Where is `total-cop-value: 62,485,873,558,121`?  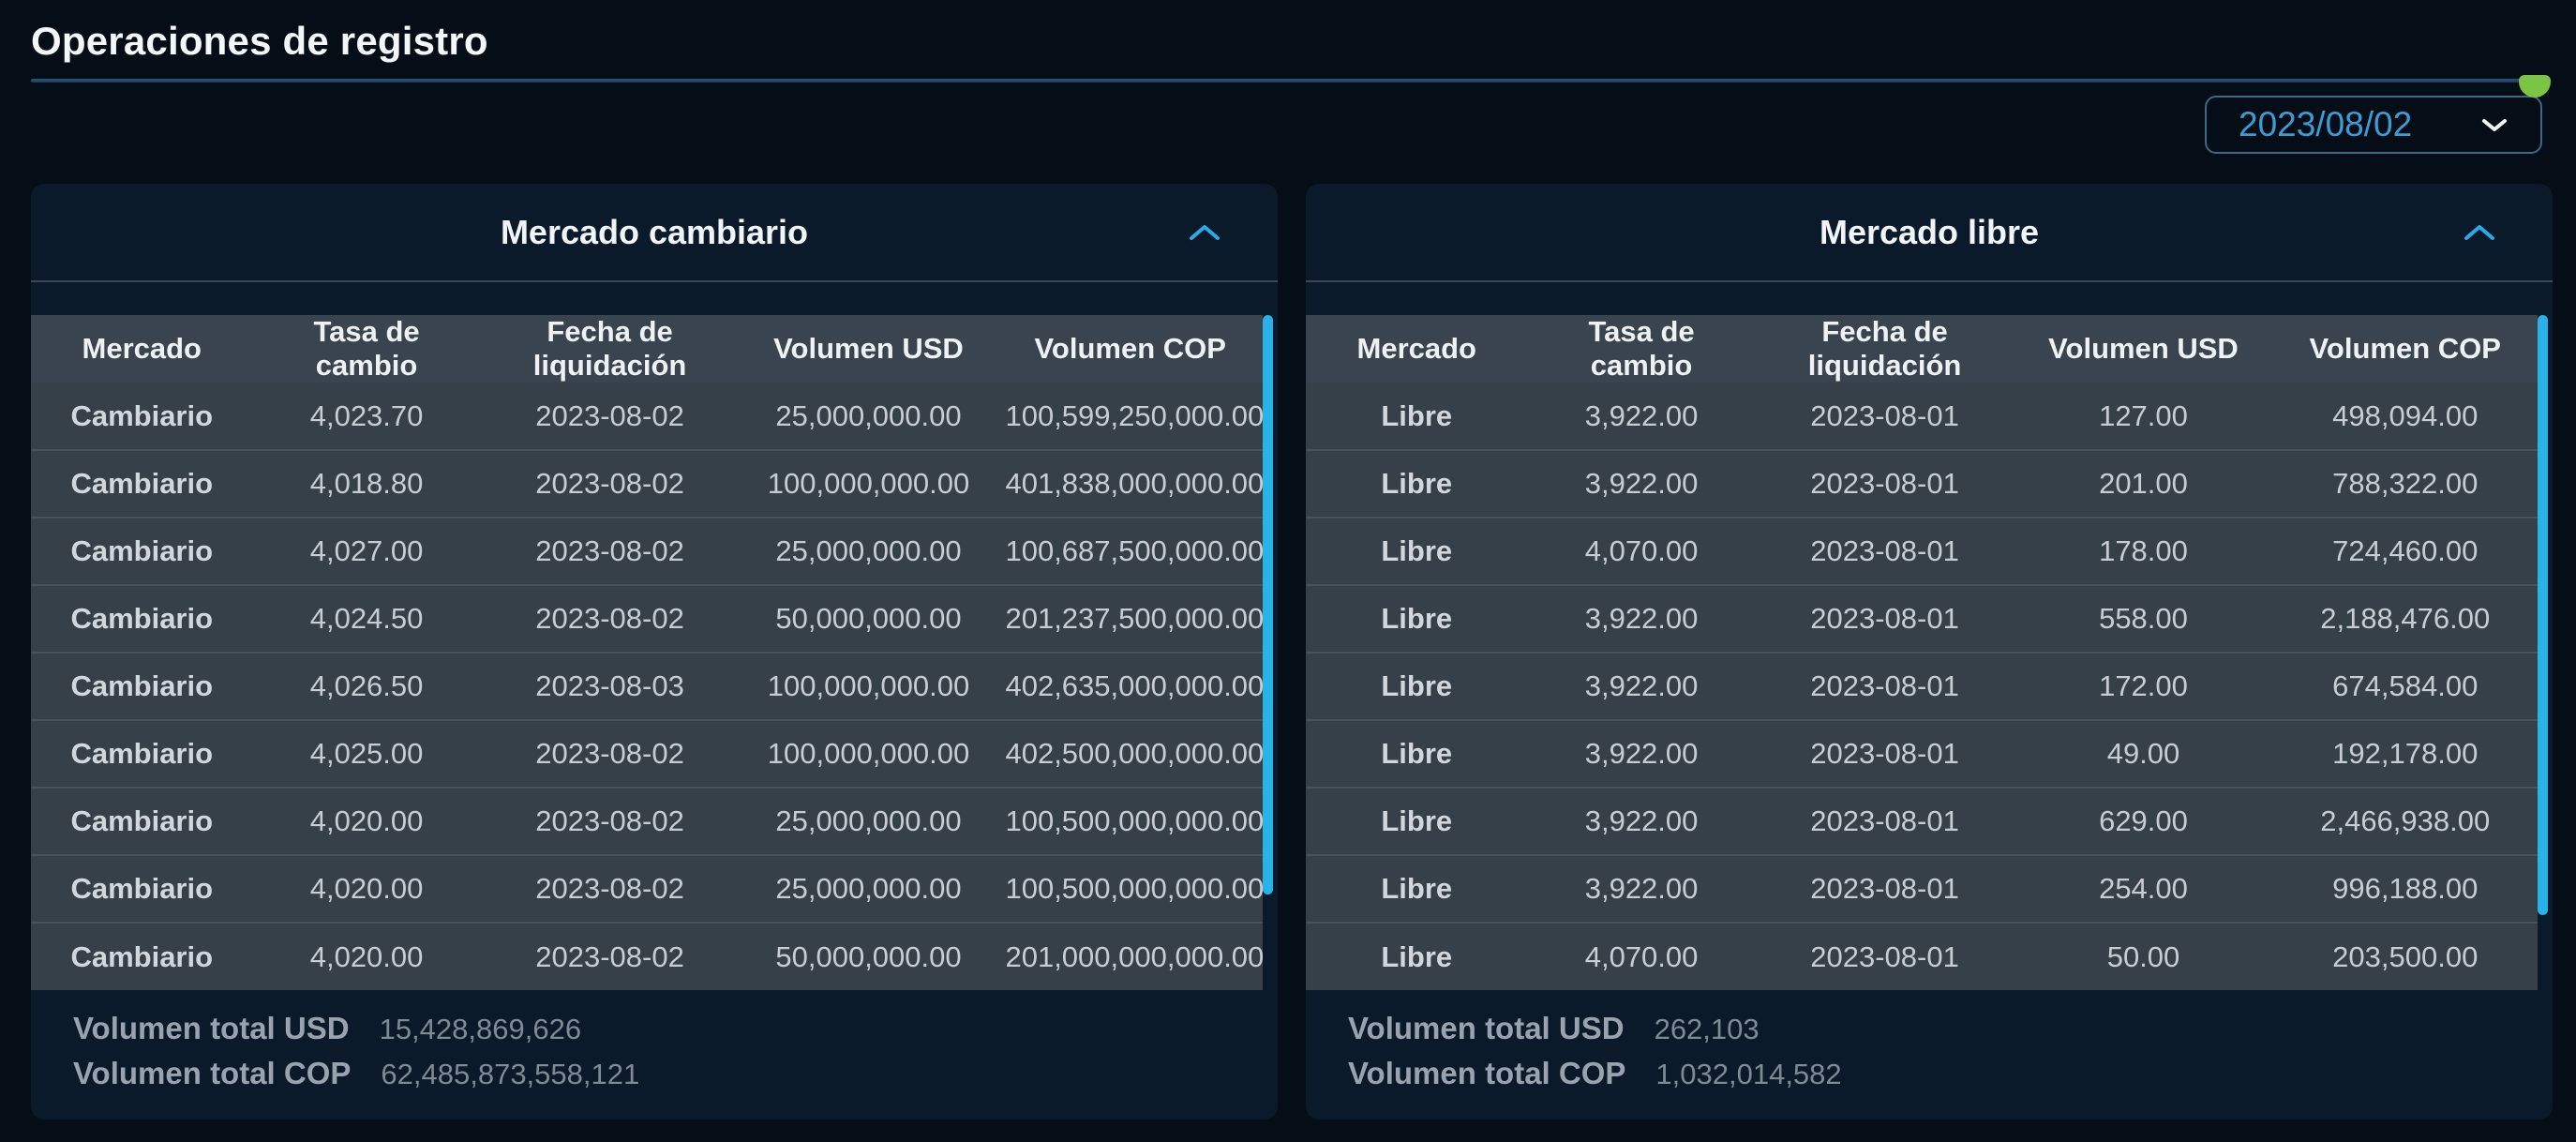
total-cop-value: 62,485,873,558,121 is located at coordinates (510, 1074).